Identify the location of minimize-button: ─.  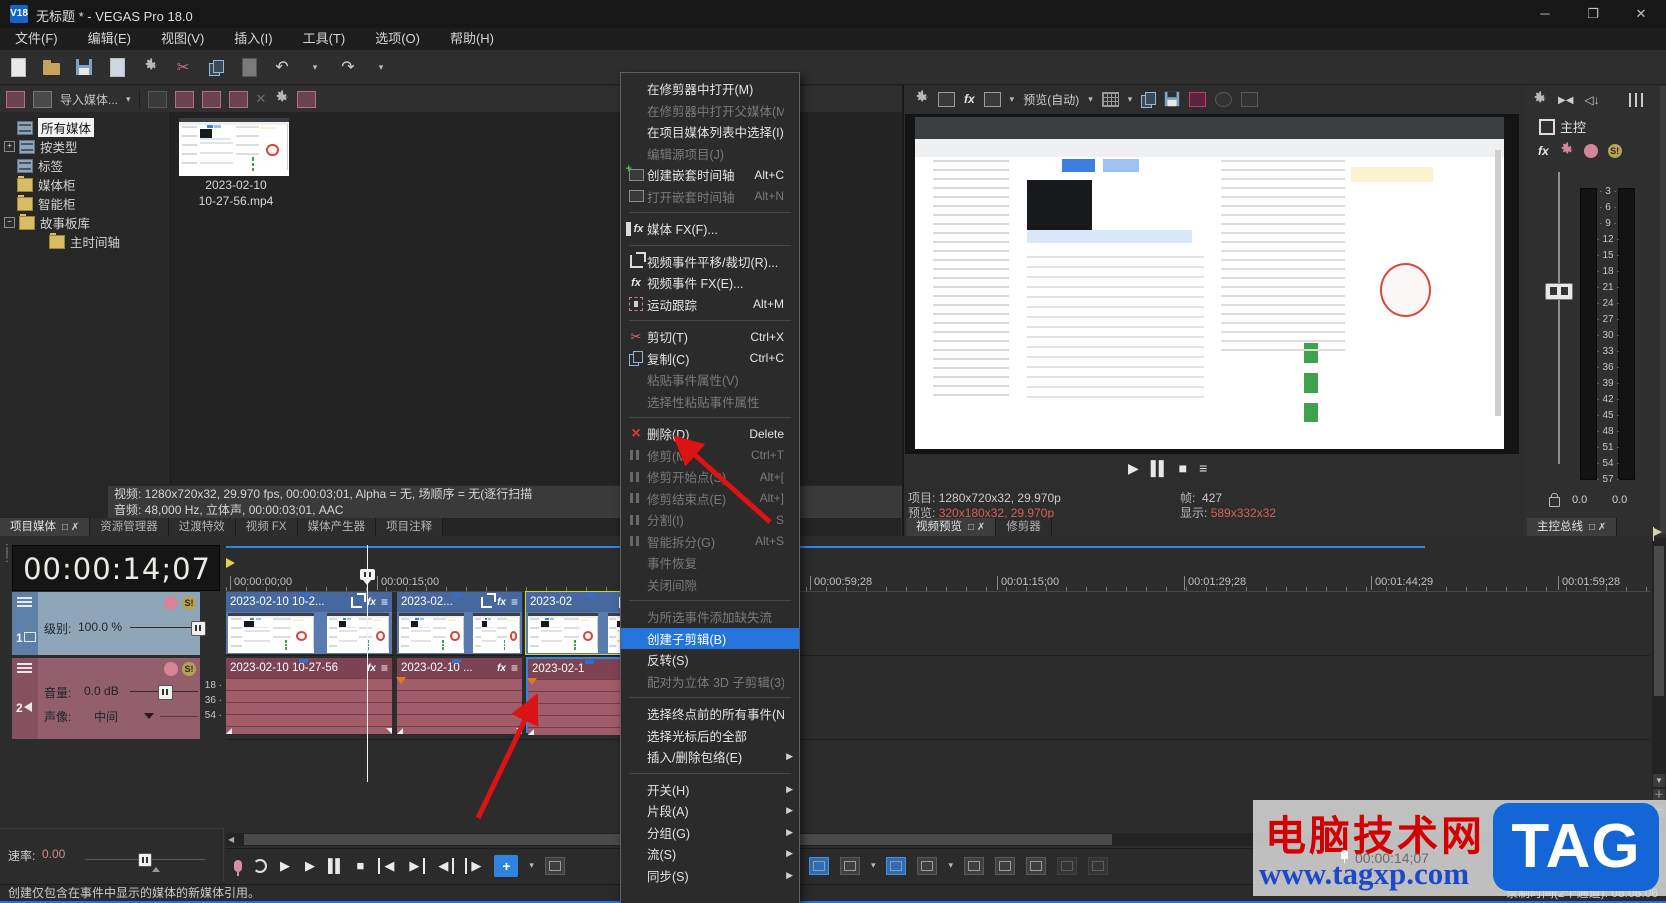
(1545, 14).